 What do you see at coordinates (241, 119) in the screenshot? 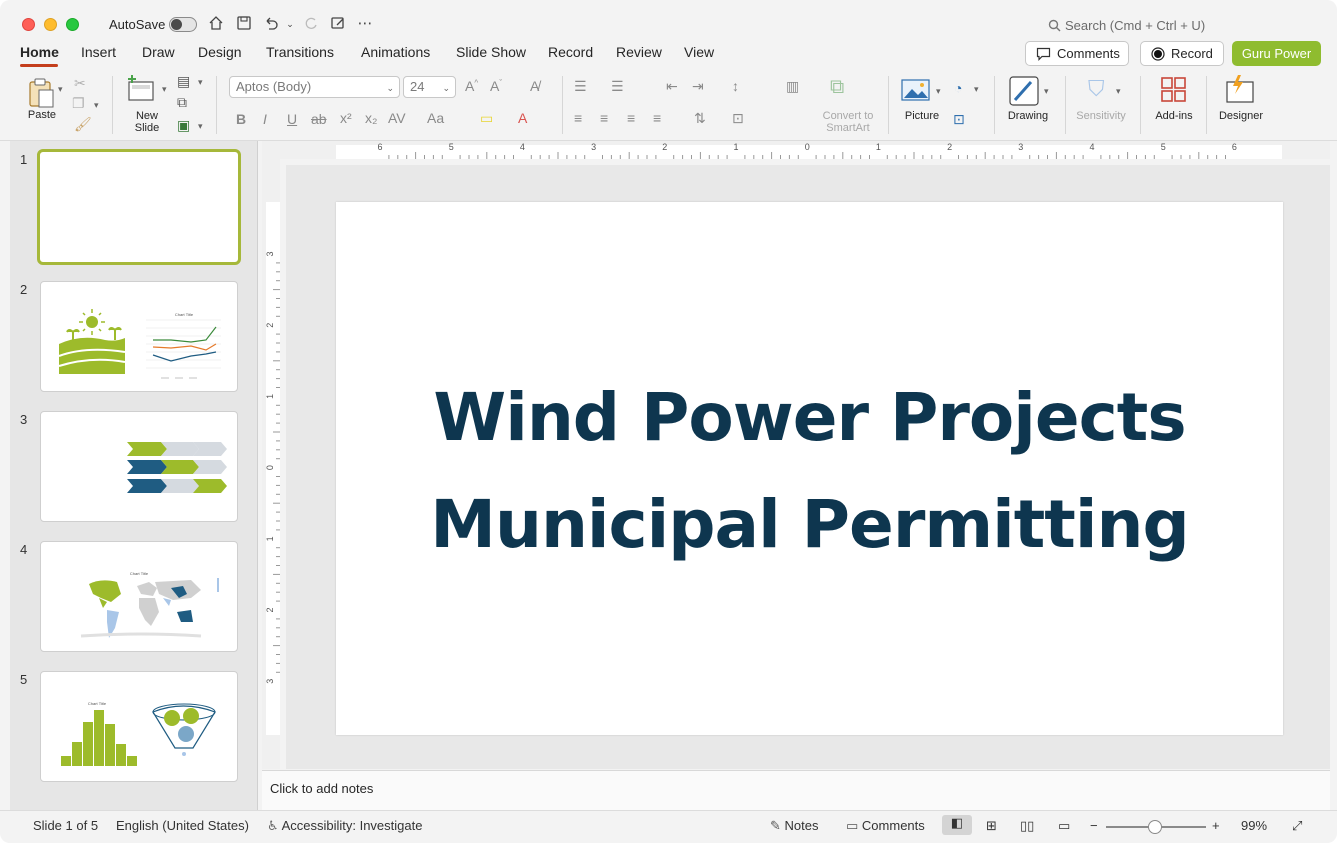
I see `bold-icon: B` at bounding box center [241, 119].